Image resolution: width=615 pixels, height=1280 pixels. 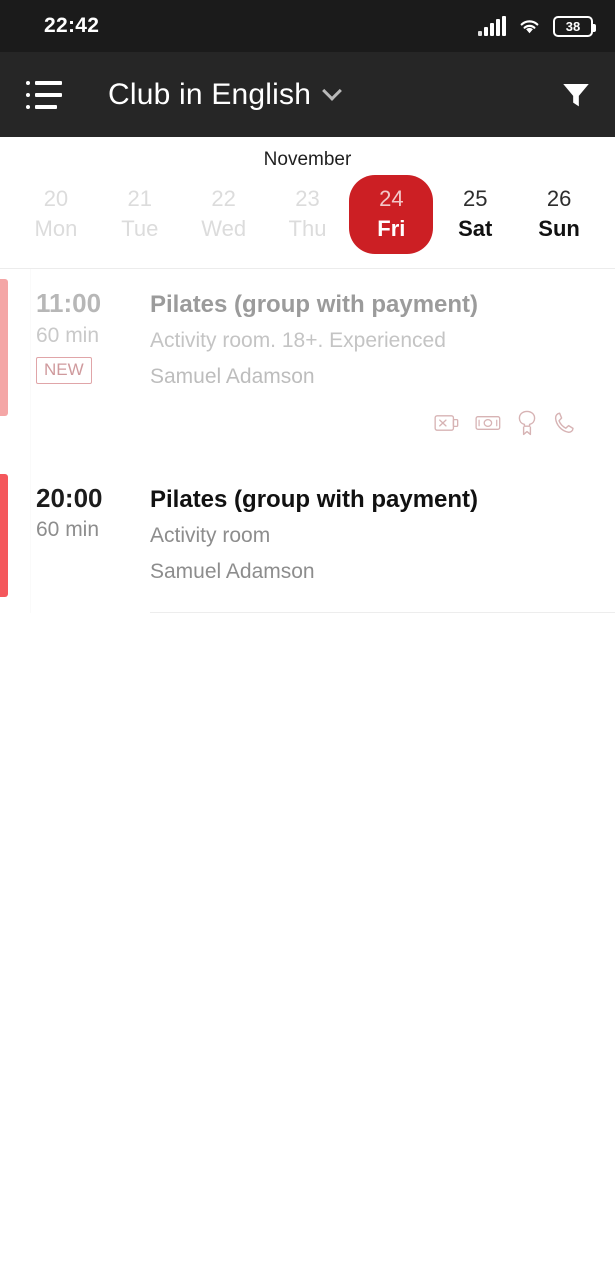 What do you see at coordinates (307, 450) in the screenshot?
I see `event-gap` at bounding box center [307, 450].